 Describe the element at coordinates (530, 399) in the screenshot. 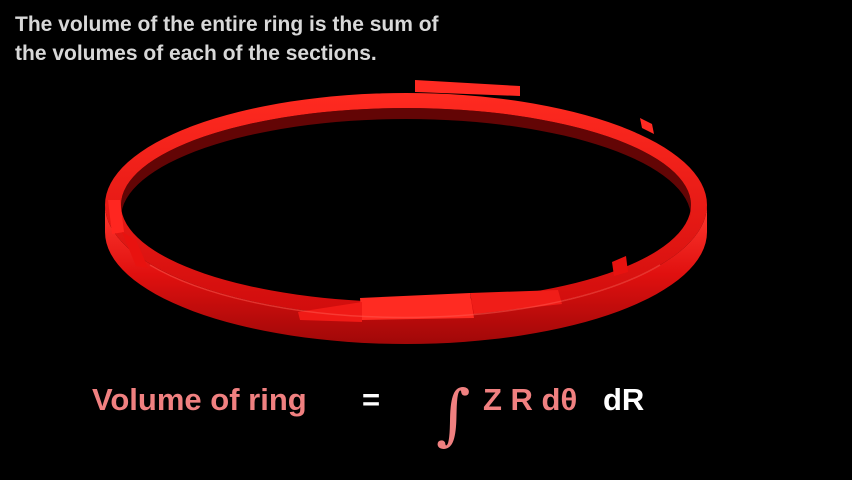

I see `formula-integrand: Z R dθ` at that location.